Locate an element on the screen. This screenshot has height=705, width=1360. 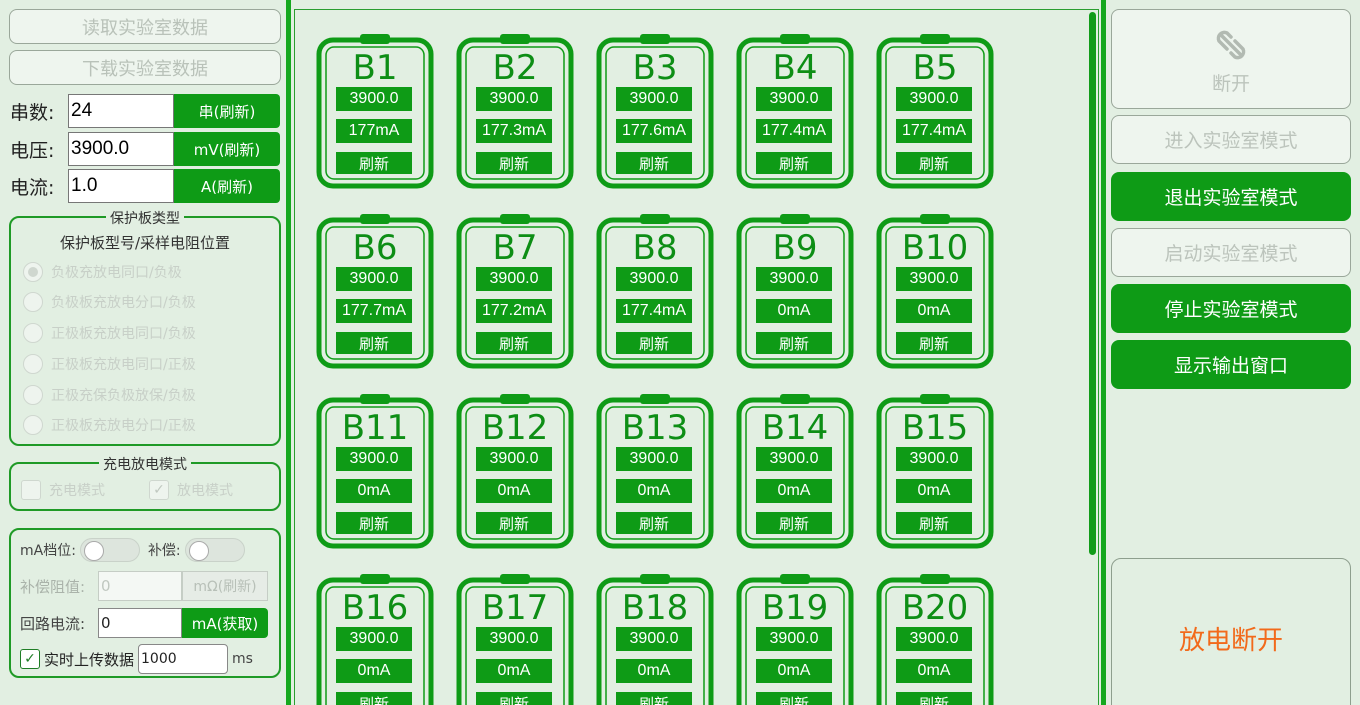
battery-cell: B5 3900.0 177.4mA 刷新 is located at coordinates (935, 111).